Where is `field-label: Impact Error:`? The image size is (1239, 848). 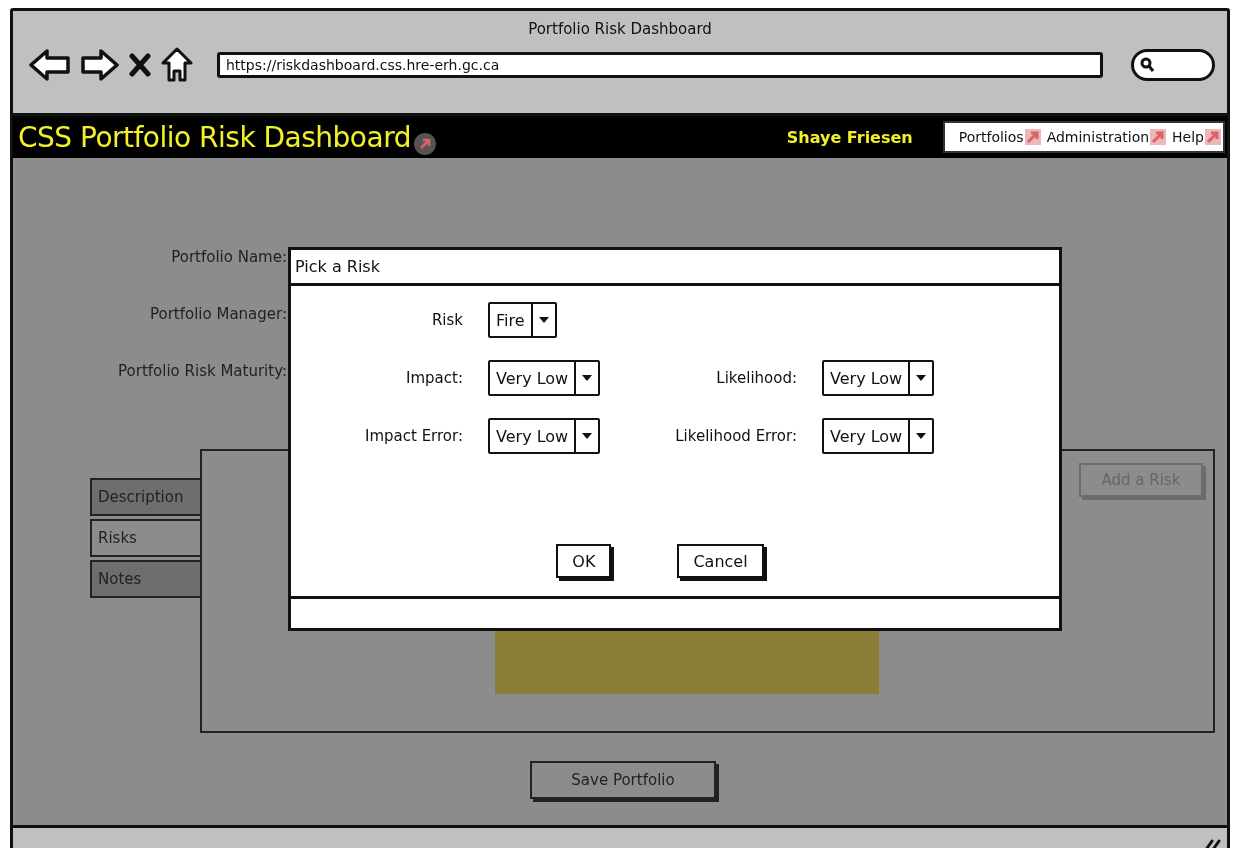 field-label: Impact Error: is located at coordinates (413, 436).